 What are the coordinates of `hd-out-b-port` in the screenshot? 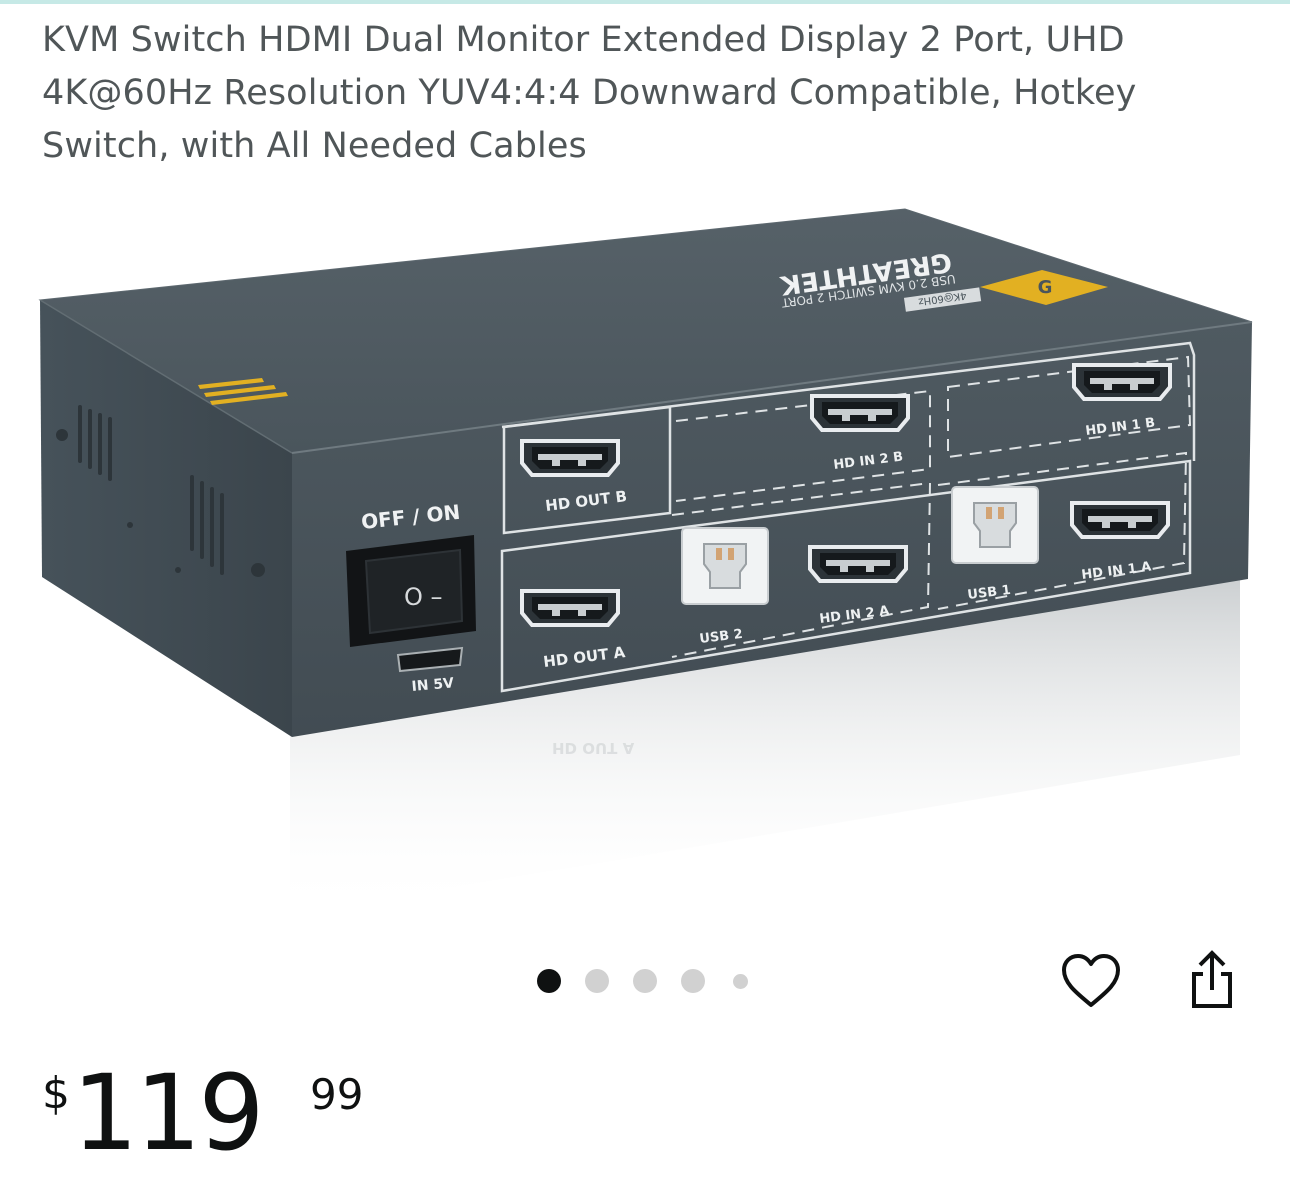 It's located at (570, 458).